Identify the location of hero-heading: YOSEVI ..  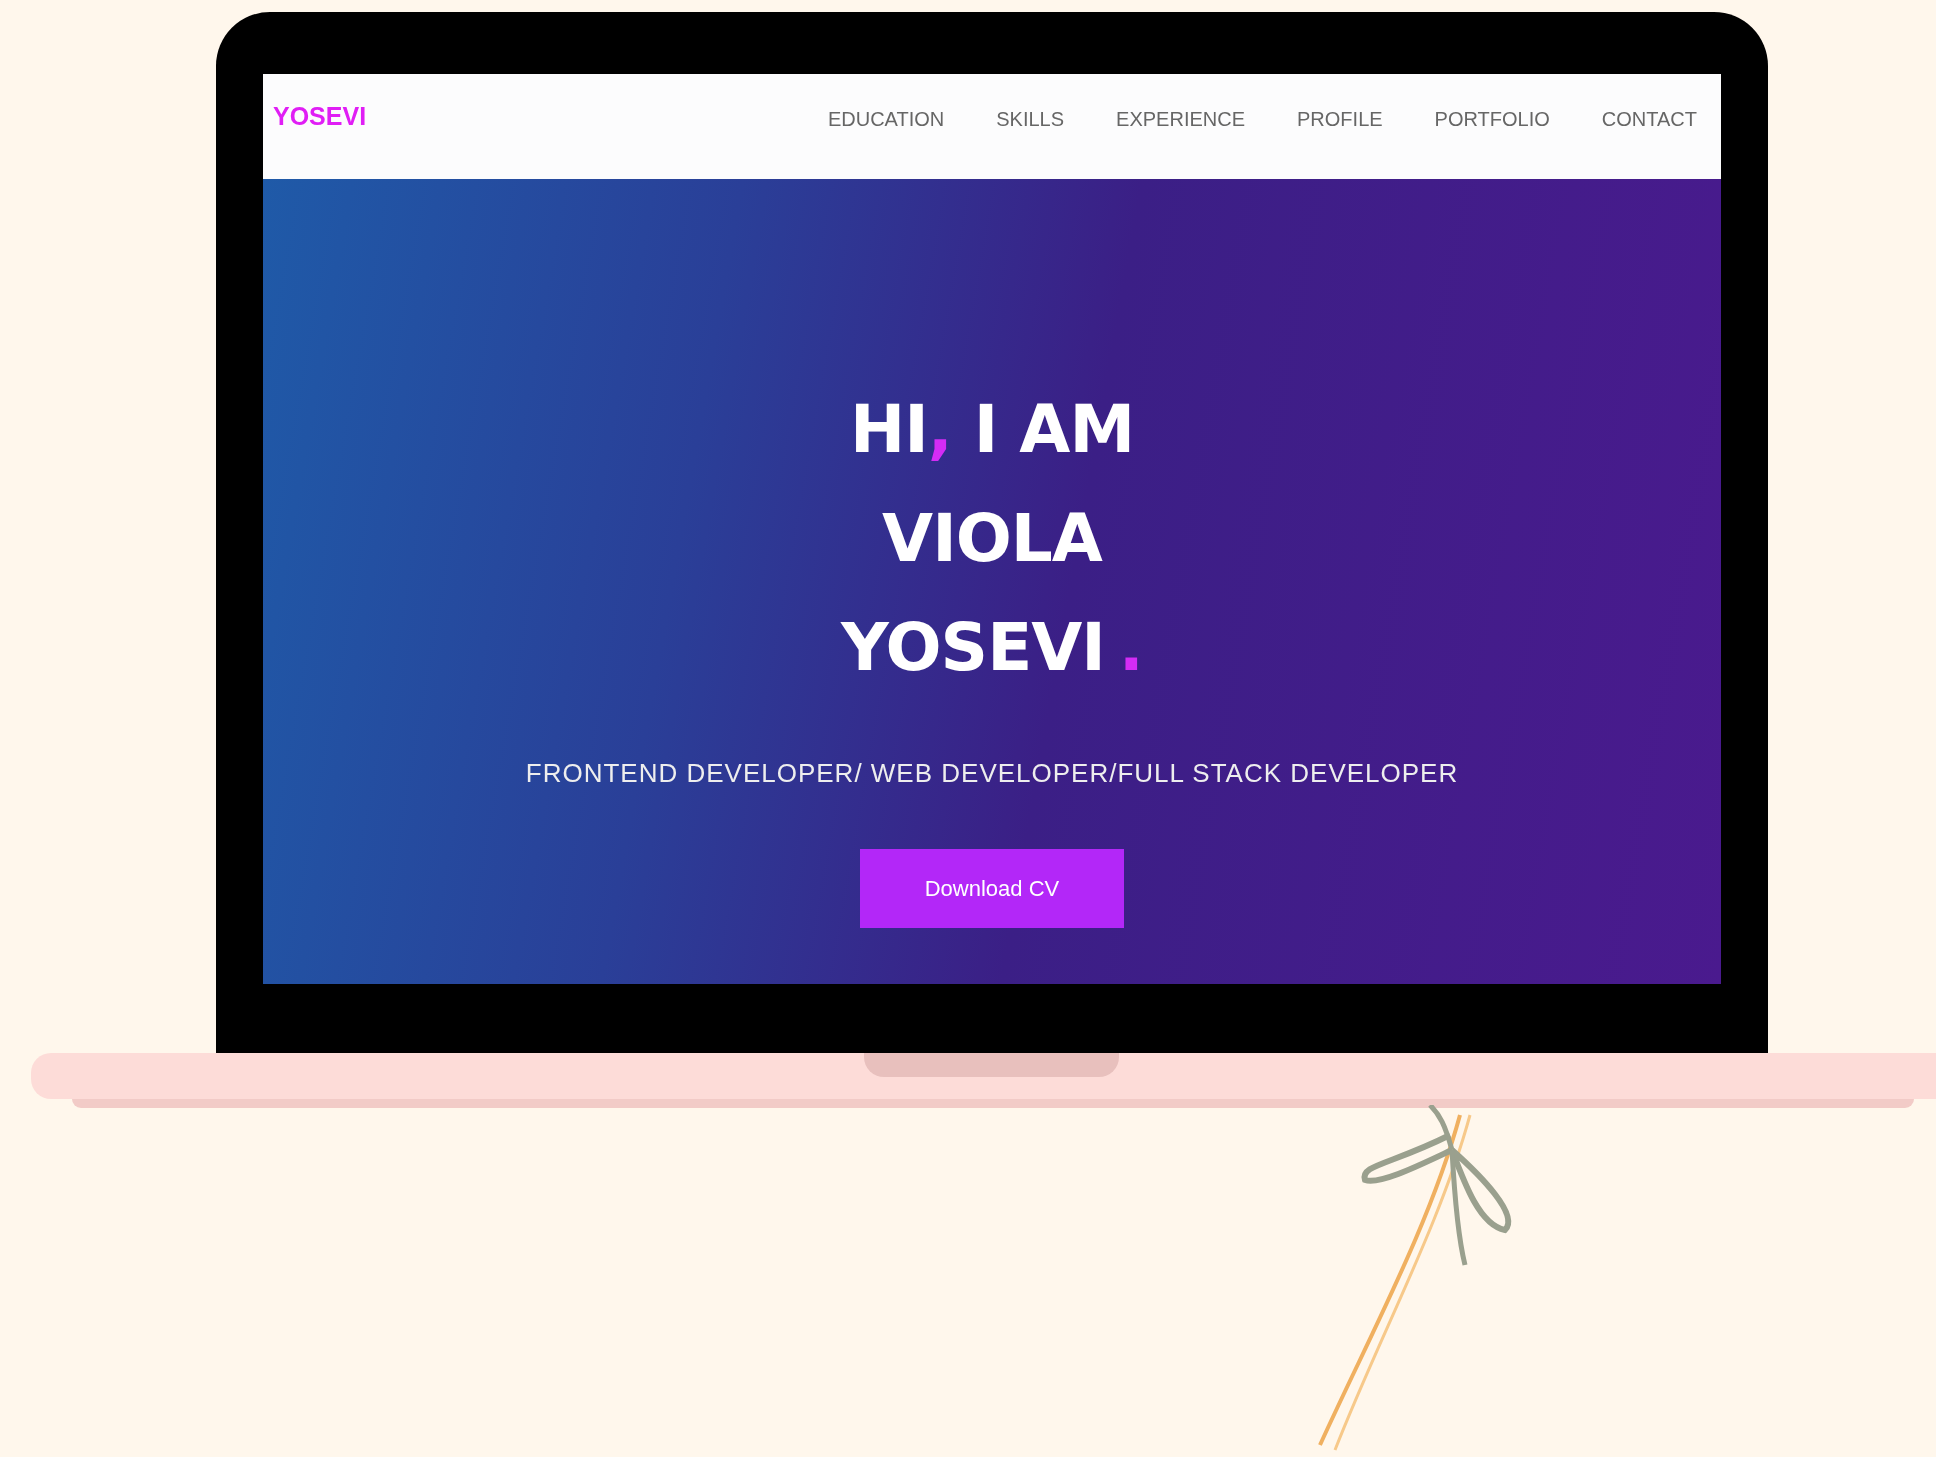
(992, 648).